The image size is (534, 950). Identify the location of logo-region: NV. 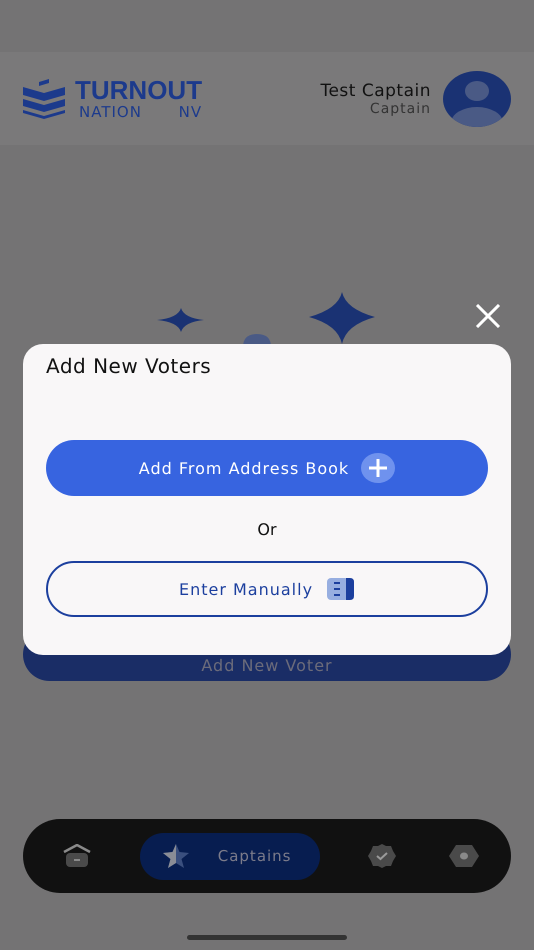
(190, 111).